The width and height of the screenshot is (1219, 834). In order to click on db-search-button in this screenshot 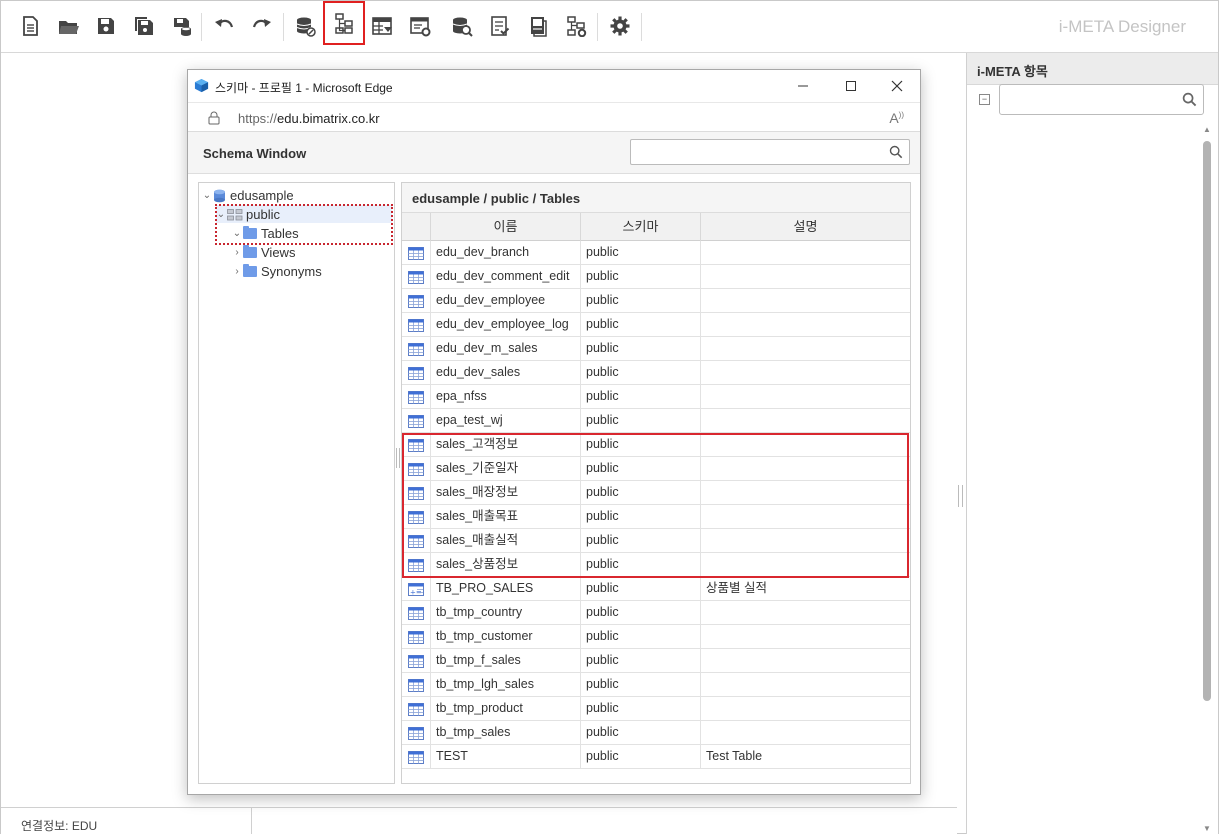, I will do `click(462, 26)`.